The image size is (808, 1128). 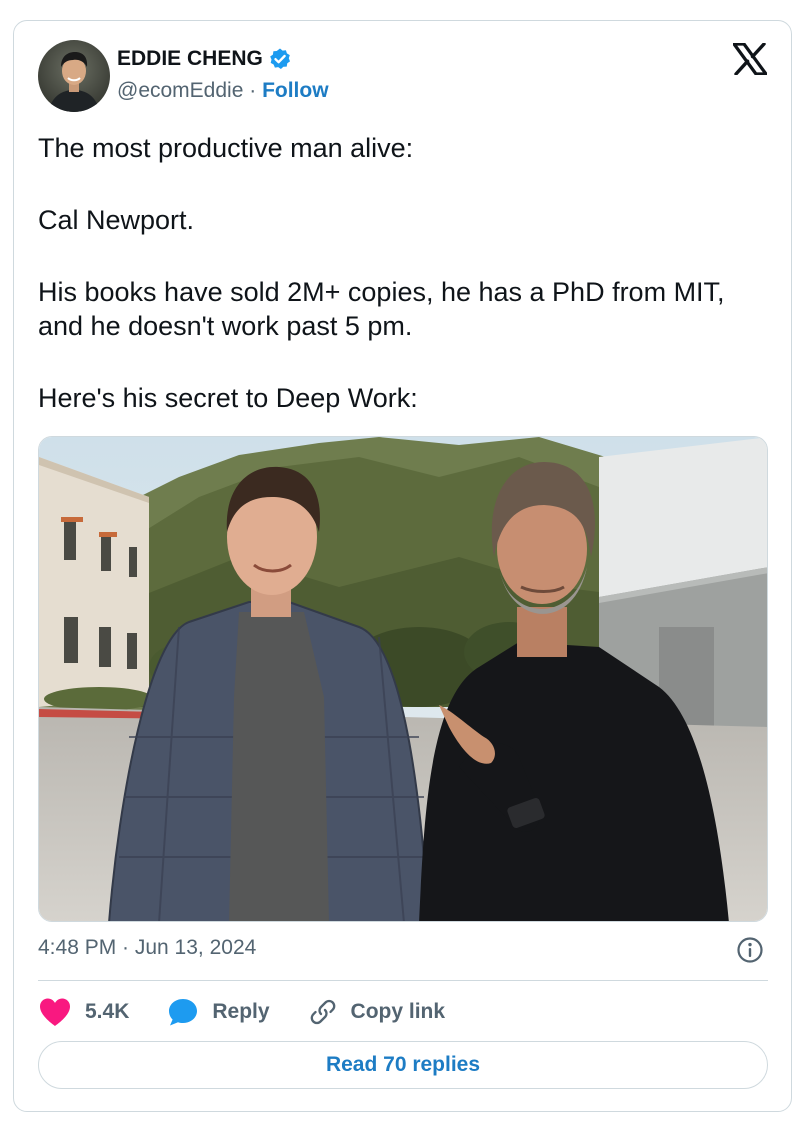 What do you see at coordinates (280, 58) in the screenshot?
I see `verified-badge-icon` at bounding box center [280, 58].